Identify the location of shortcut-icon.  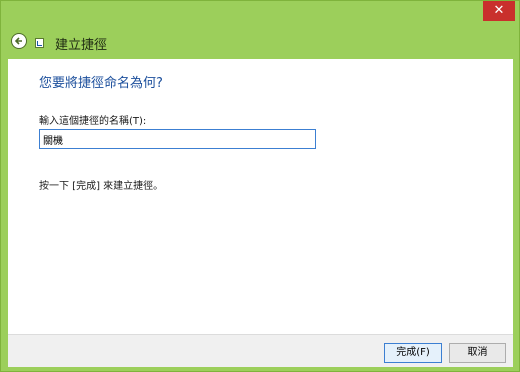
(39, 43).